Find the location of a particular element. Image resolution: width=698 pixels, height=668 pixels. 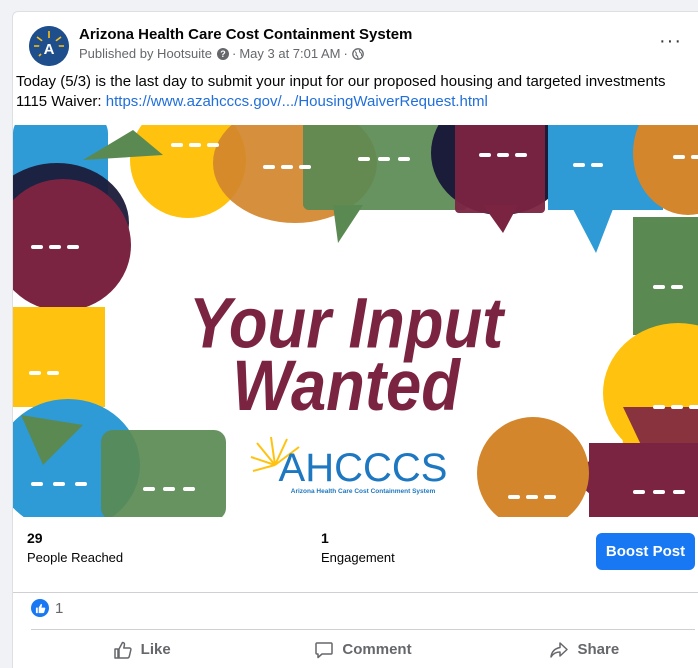

logo-wordmark: AHCCCS is located at coordinates (363, 468).